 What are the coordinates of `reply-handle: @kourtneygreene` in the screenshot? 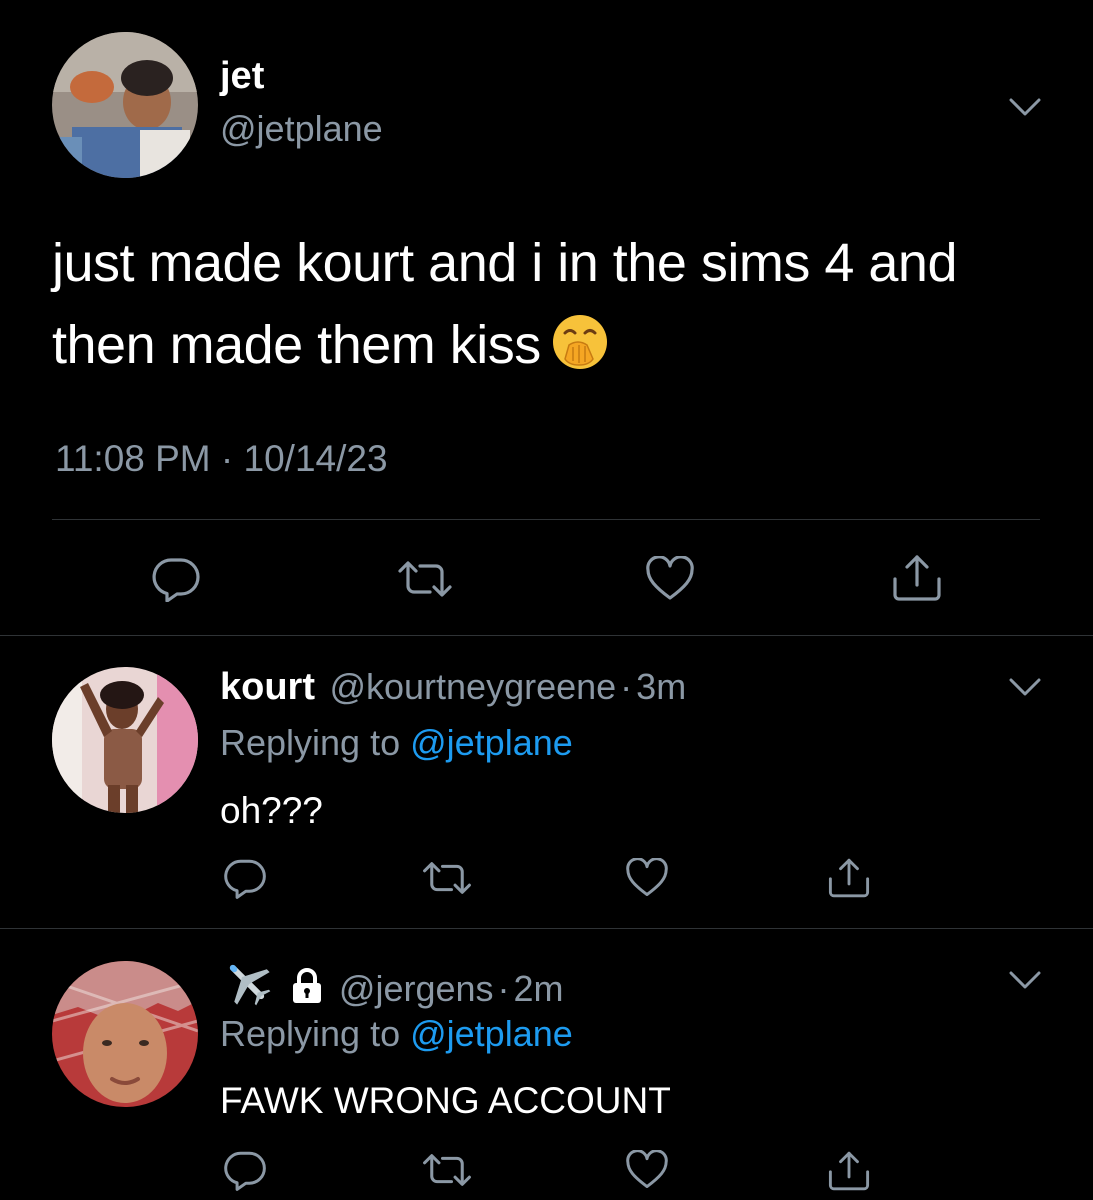 It's located at (472, 686).